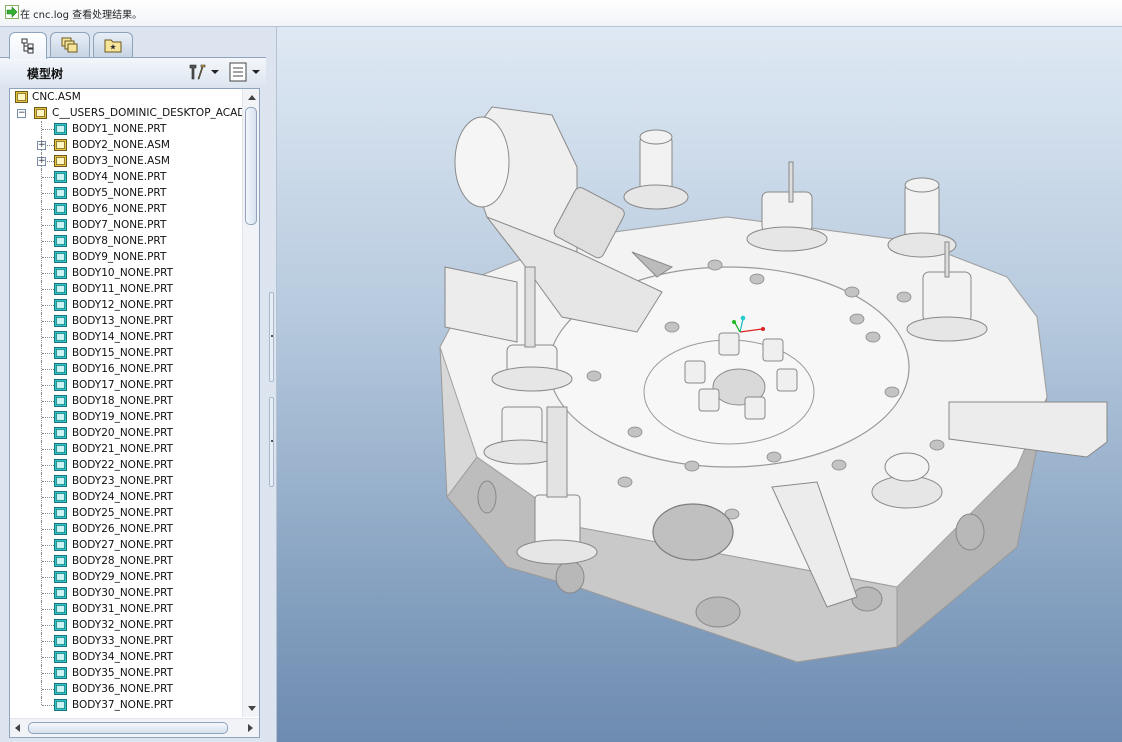 This screenshot has width=1122, height=742. I want to click on tree-item: BODY5_NONE.PRT, so click(126, 193).